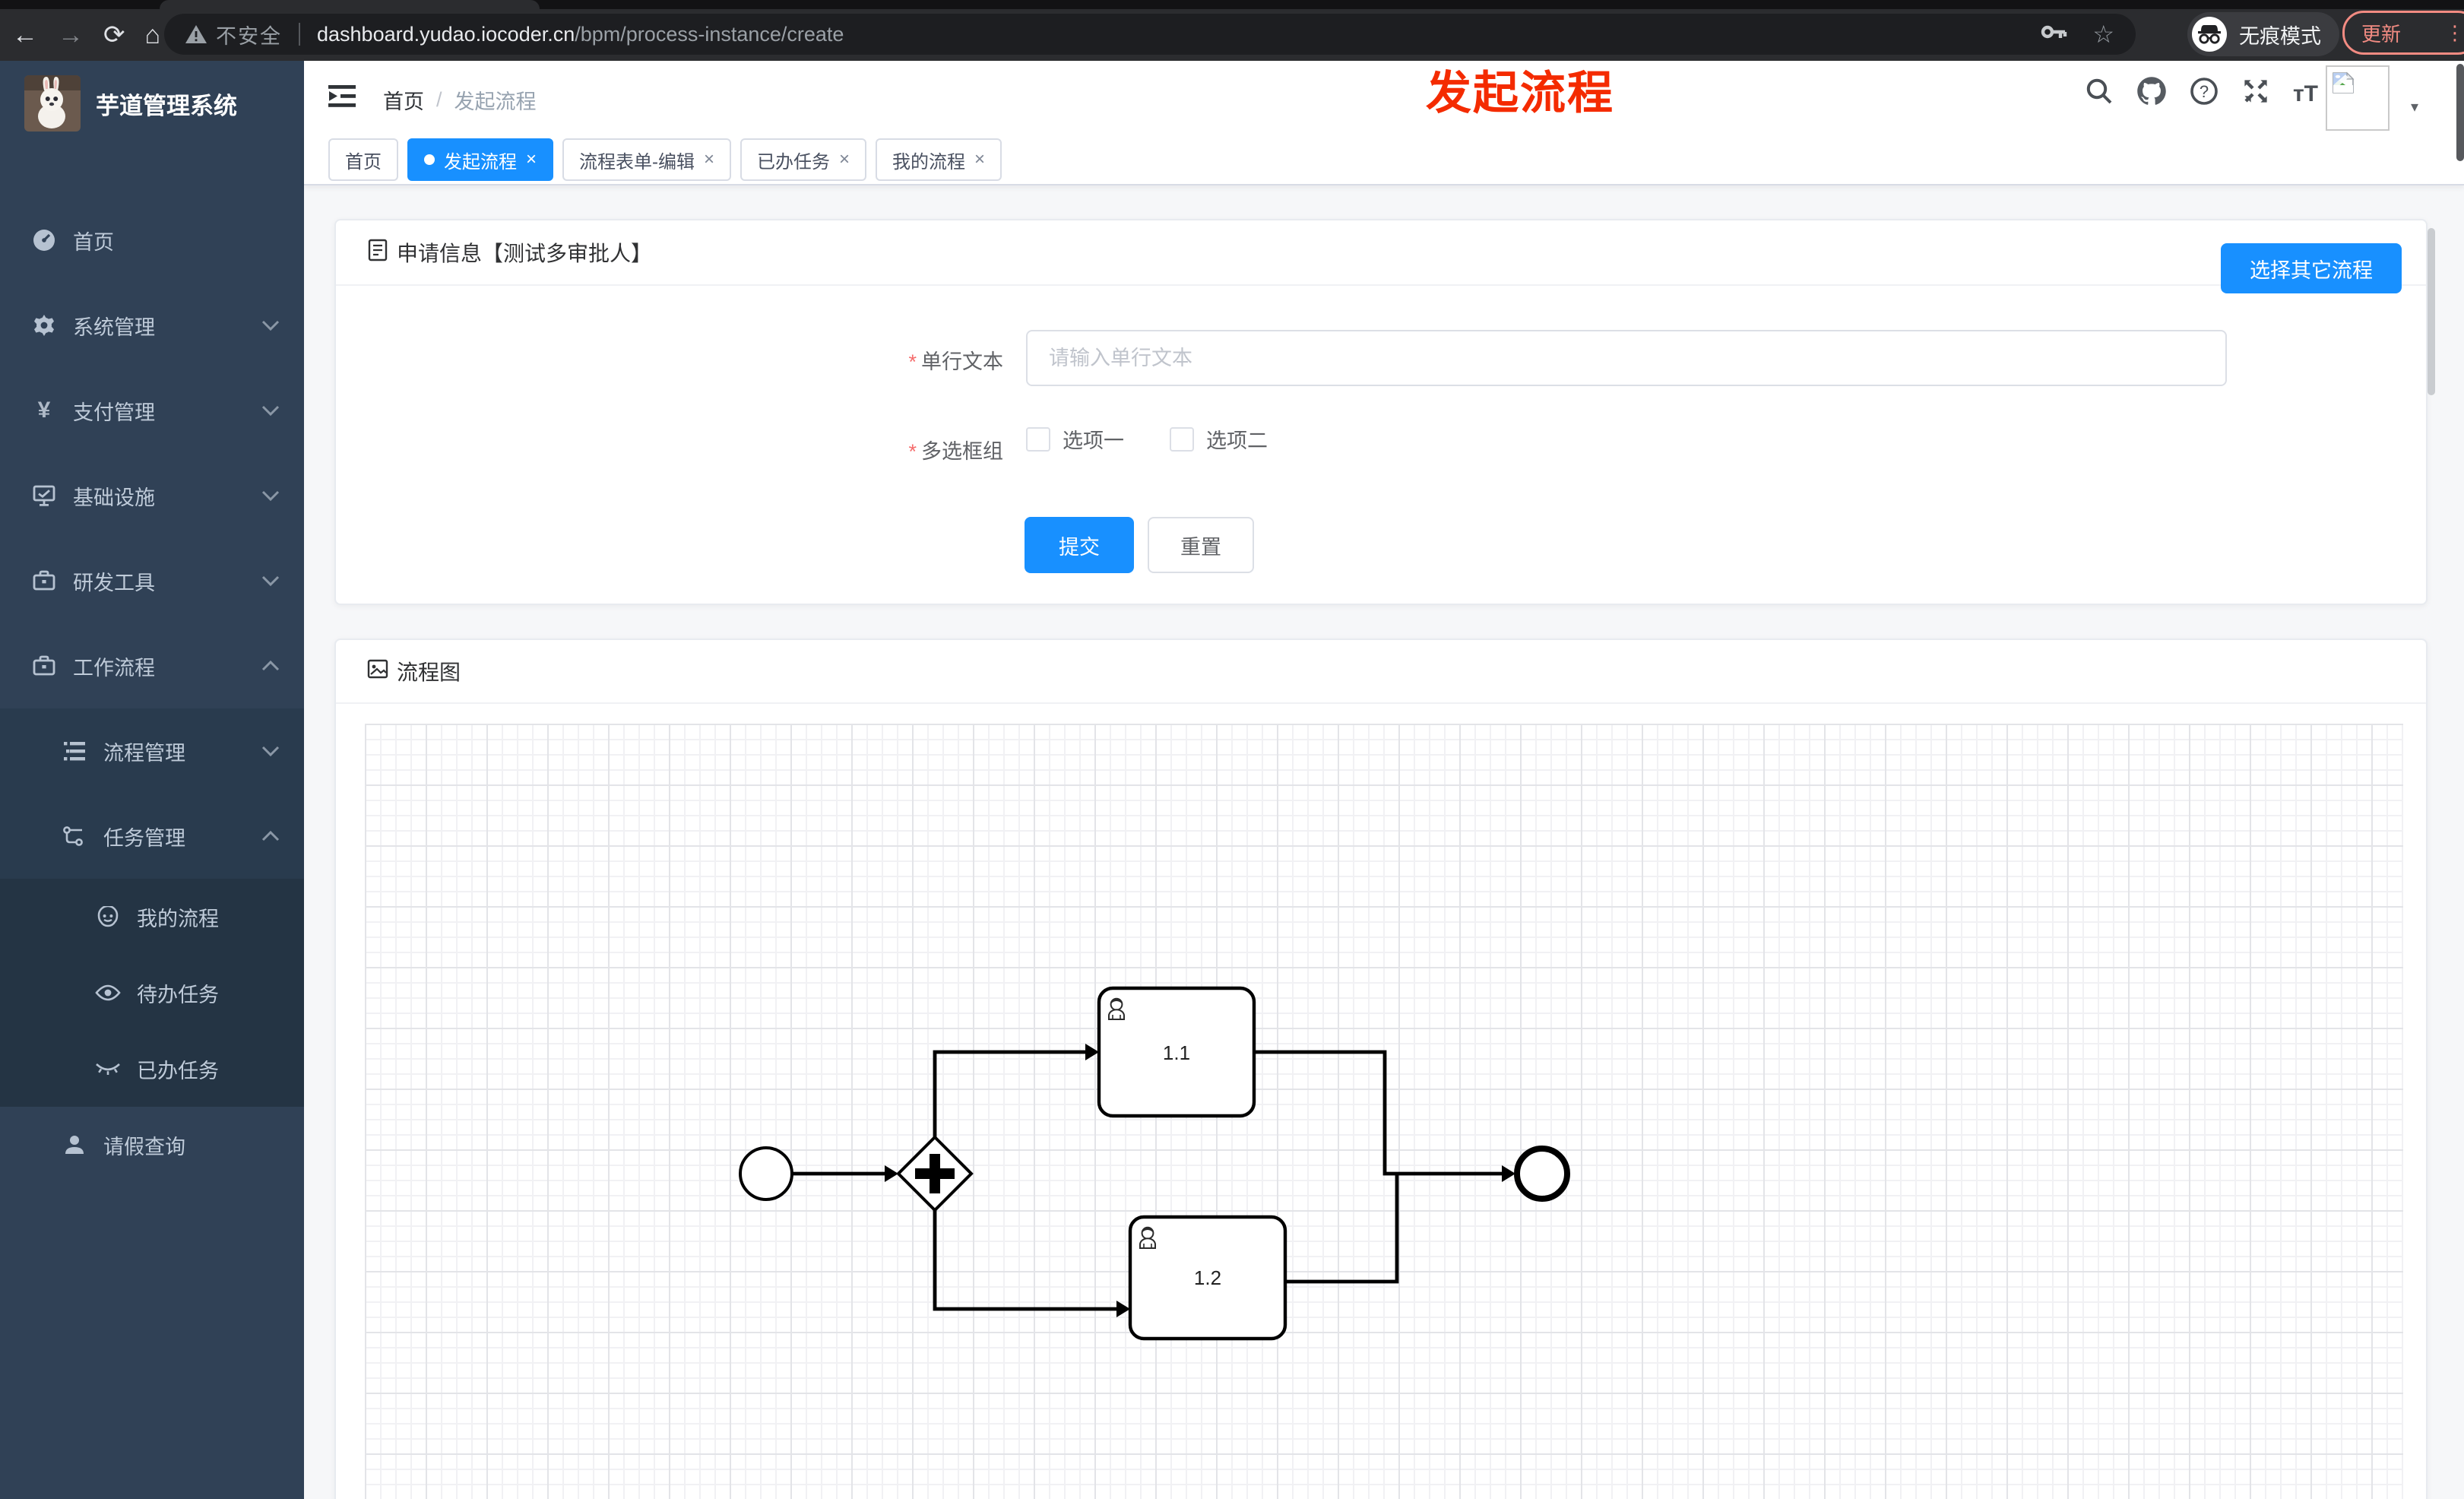 The width and height of the screenshot is (2464, 1499). I want to click on tab-done-tasks: 已办任务 ×, so click(804, 160).